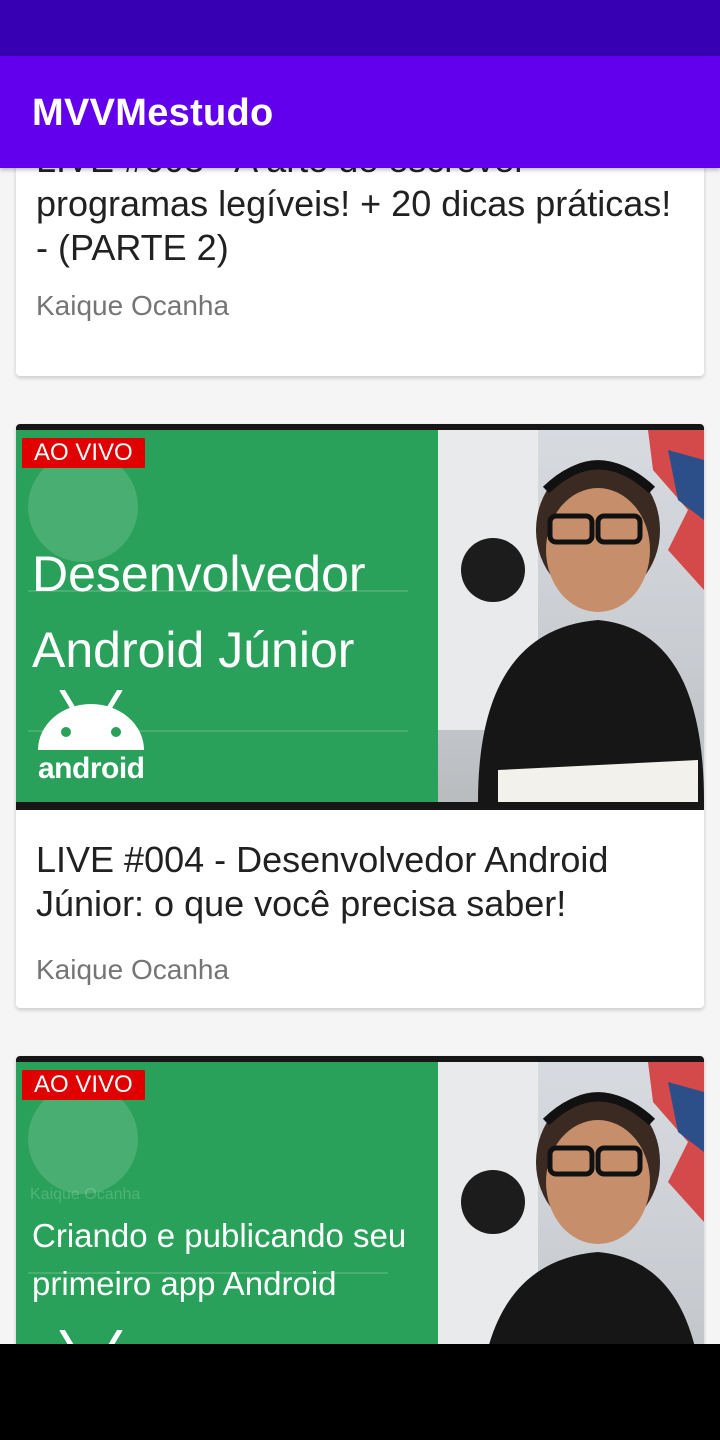 The height and width of the screenshot is (1440, 720). I want to click on faint-profile-name: Kaique Ocanha, so click(85, 1194).